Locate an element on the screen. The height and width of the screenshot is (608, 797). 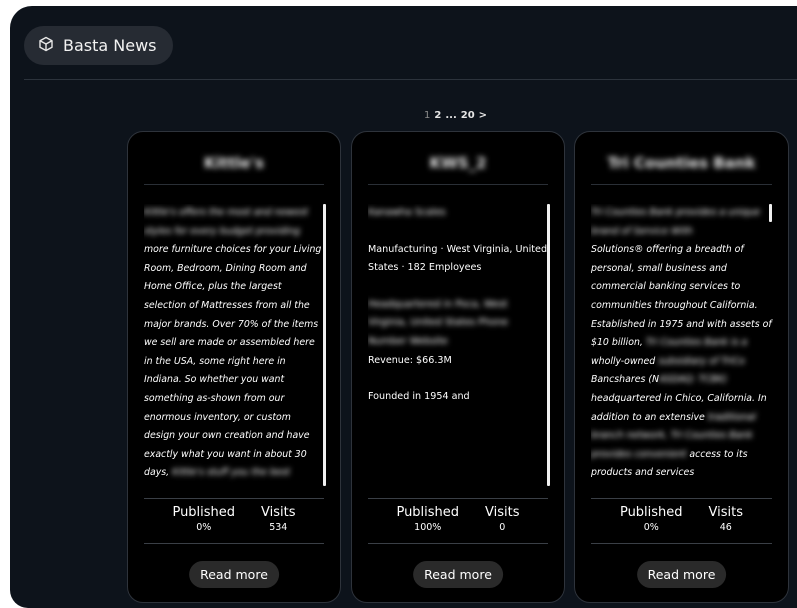
card-title: KWS_2 is located at coordinates (458, 163).